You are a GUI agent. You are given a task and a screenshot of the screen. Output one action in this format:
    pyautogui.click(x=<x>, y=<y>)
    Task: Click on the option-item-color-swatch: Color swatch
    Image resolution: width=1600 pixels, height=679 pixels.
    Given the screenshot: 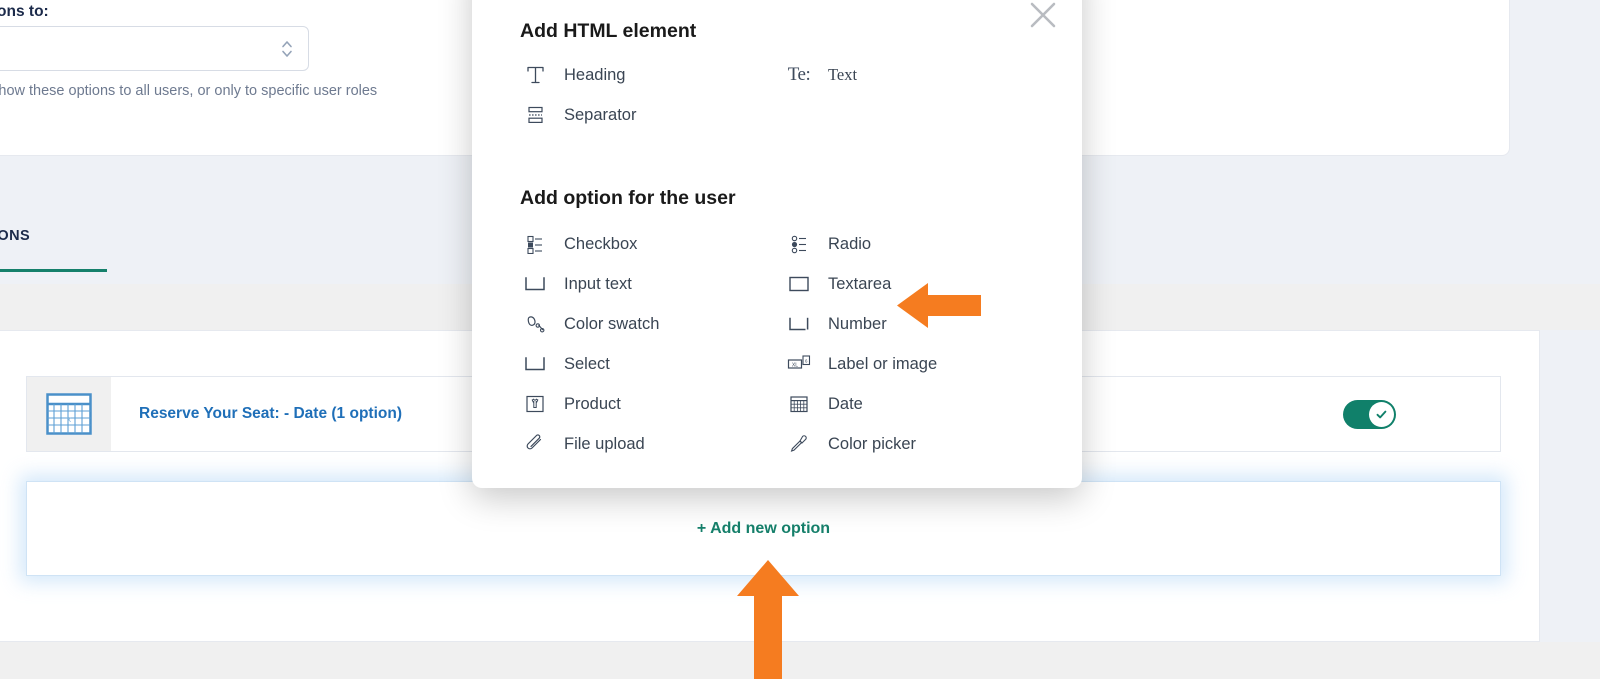 What is the action you would take?
    pyautogui.click(x=652, y=324)
    